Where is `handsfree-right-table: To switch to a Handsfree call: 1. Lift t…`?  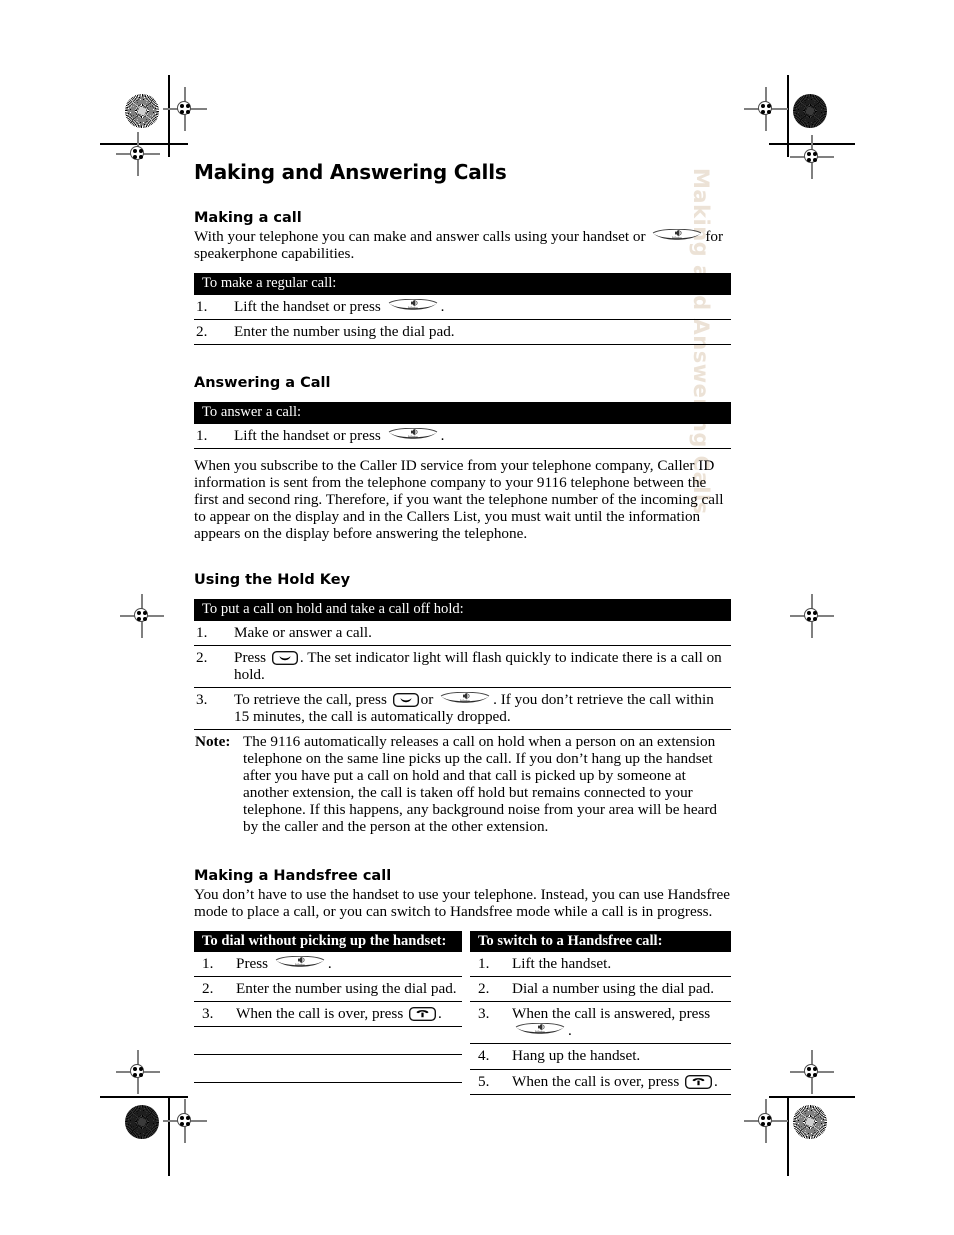
handsfree-right-table: To switch to a Handsfree call: 1. Lift t… is located at coordinates (600, 1012).